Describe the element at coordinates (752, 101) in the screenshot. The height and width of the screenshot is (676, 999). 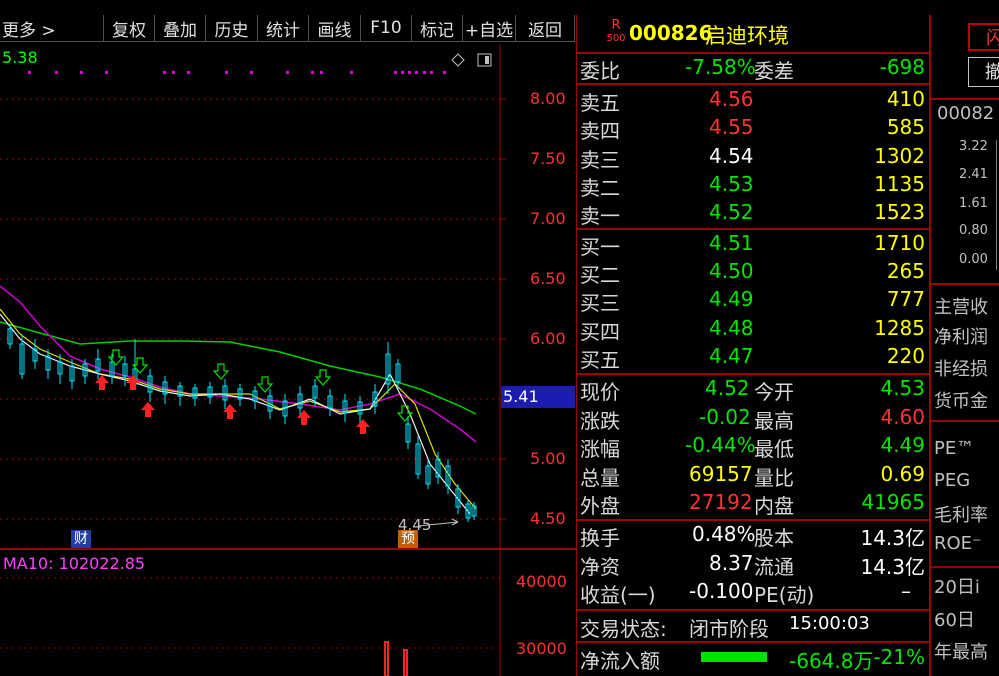
I see `ask-row-5: 卖五 4.56 410` at that location.